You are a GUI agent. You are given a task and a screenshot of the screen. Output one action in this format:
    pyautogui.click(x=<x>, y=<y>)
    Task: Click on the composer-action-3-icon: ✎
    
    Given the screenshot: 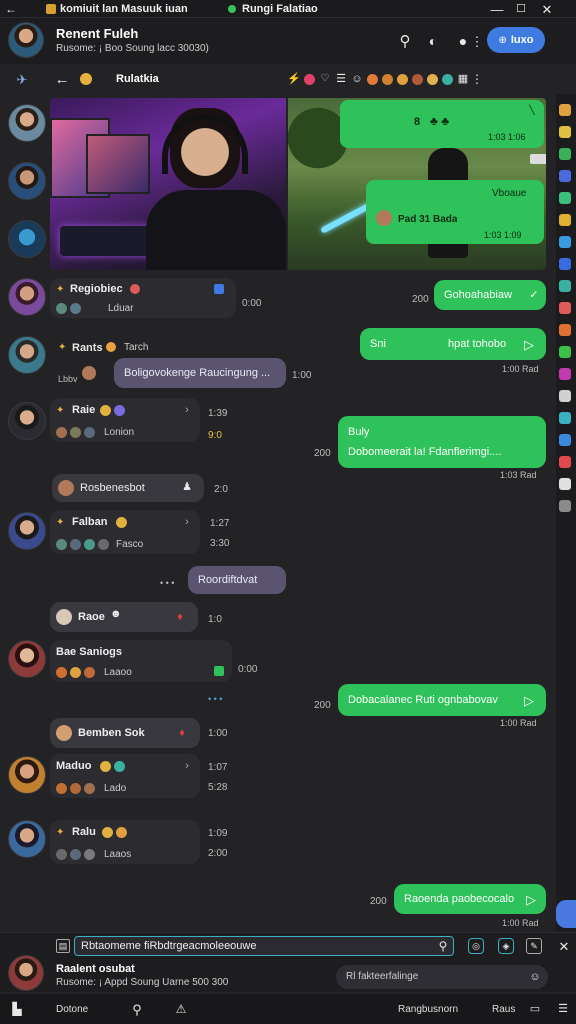 What is the action you would take?
    pyautogui.click(x=534, y=946)
    